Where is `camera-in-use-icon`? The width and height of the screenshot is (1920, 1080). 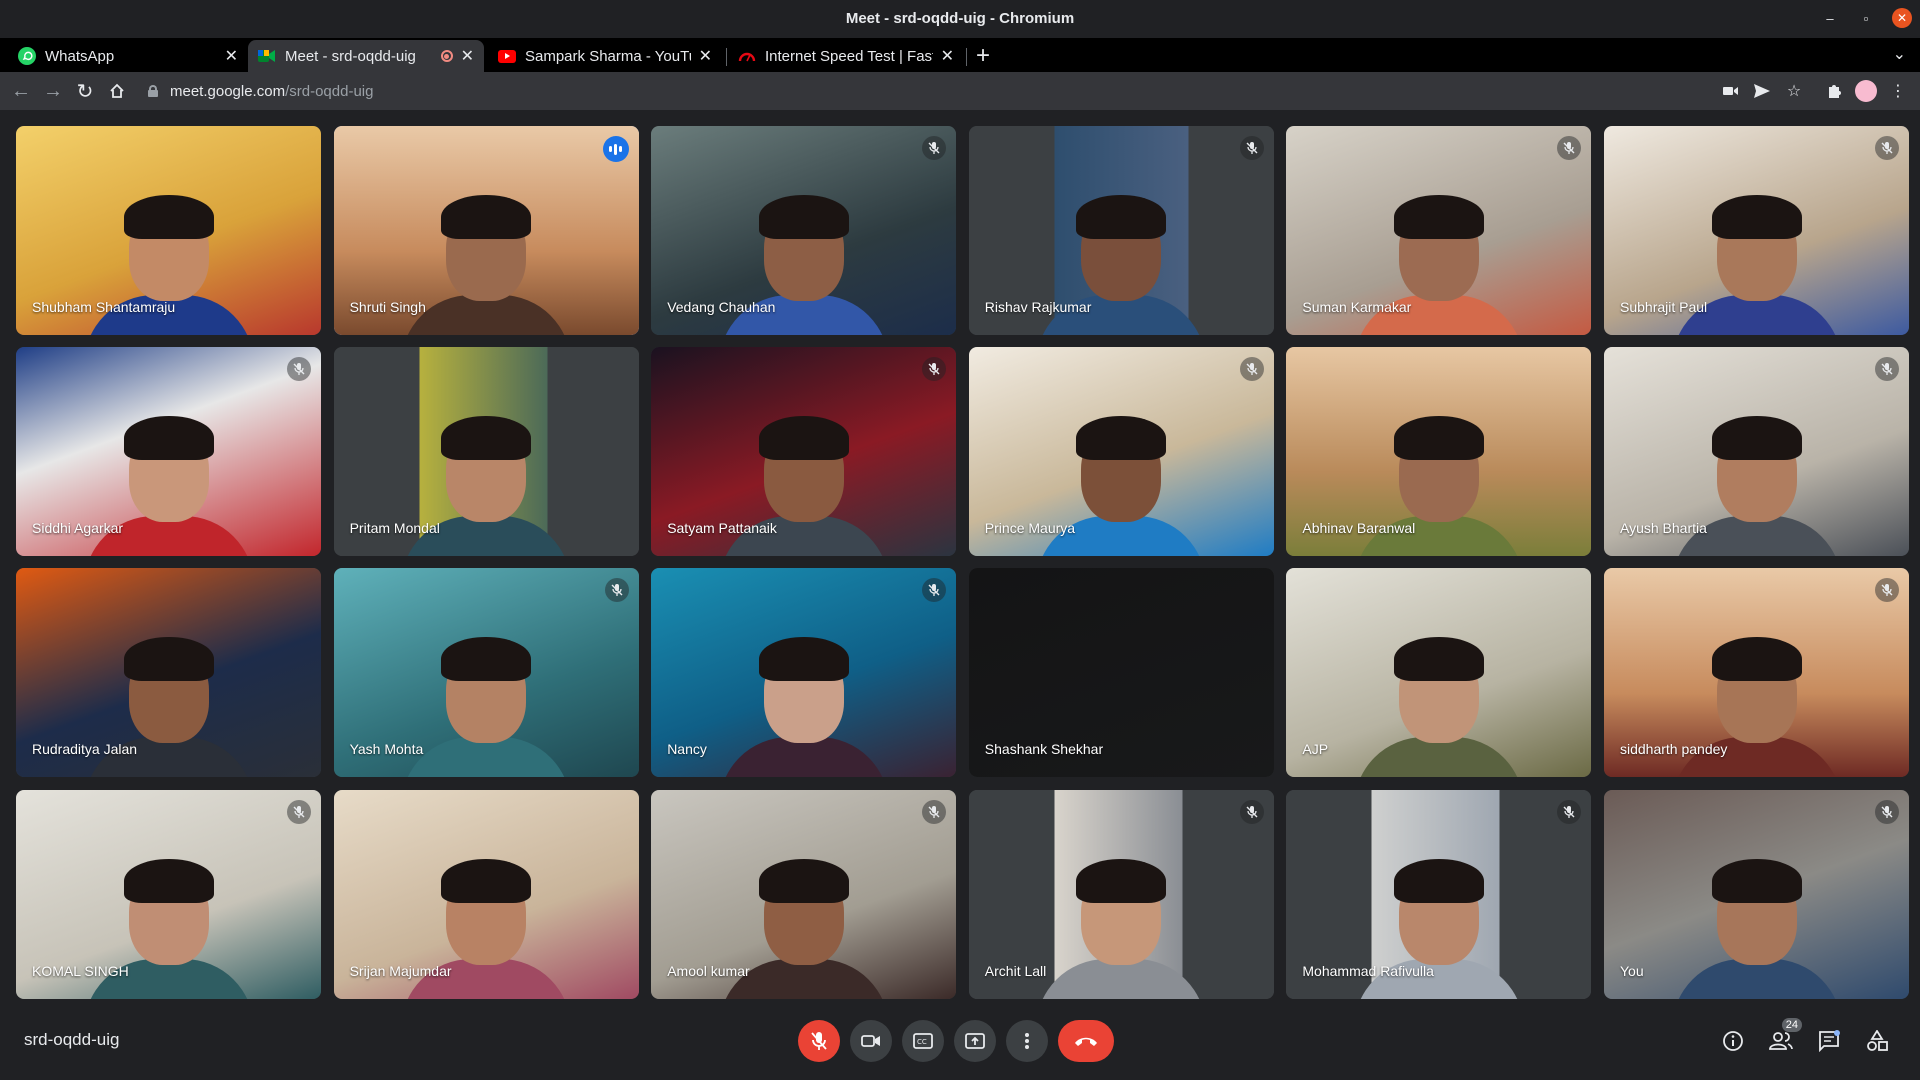
camera-in-use-icon is located at coordinates (1731, 91).